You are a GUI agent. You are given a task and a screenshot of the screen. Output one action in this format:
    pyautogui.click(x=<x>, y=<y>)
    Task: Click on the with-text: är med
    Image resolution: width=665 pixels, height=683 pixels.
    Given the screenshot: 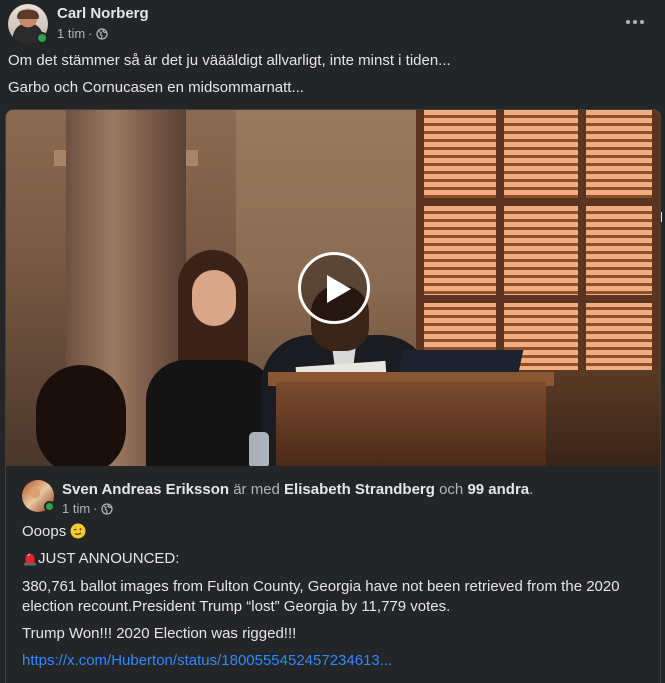 What is the action you would take?
    pyautogui.click(x=256, y=489)
    